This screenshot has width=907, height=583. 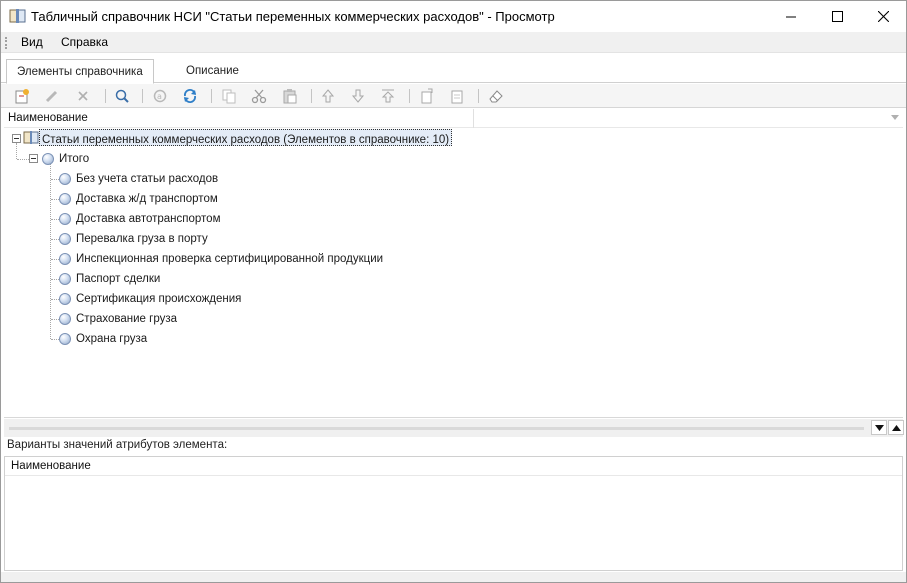 What do you see at coordinates (111, 339) in the screenshot?
I see `tree-item: Охрана груза` at bounding box center [111, 339].